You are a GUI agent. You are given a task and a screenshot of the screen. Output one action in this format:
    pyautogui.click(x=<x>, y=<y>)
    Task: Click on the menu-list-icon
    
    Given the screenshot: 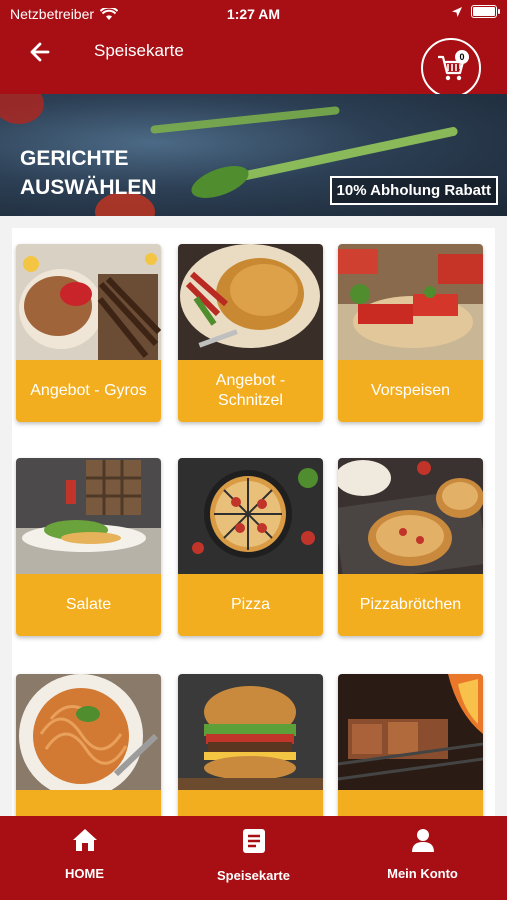 What is the action you would take?
    pyautogui.click(x=253, y=841)
    